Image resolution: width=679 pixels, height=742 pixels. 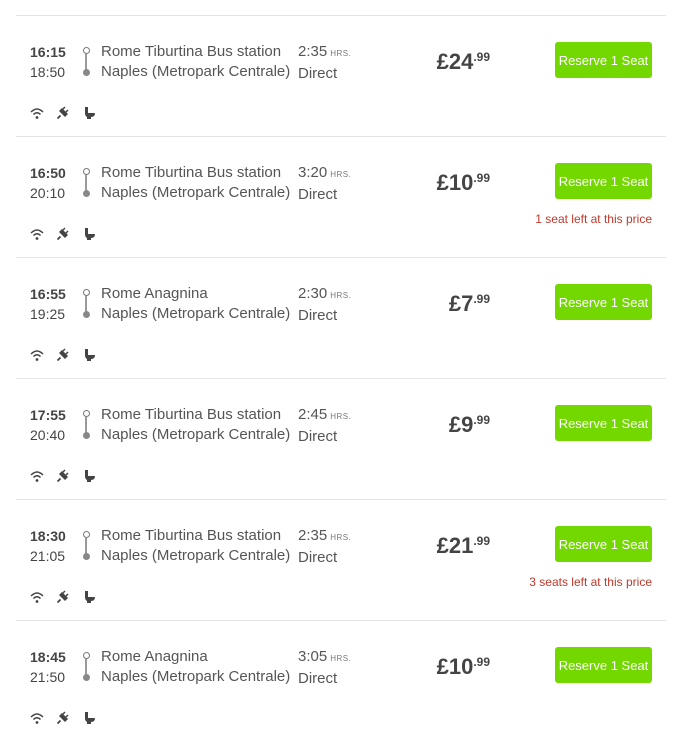 I want to click on arrival-time: 21:50, so click(x=48, y=677).